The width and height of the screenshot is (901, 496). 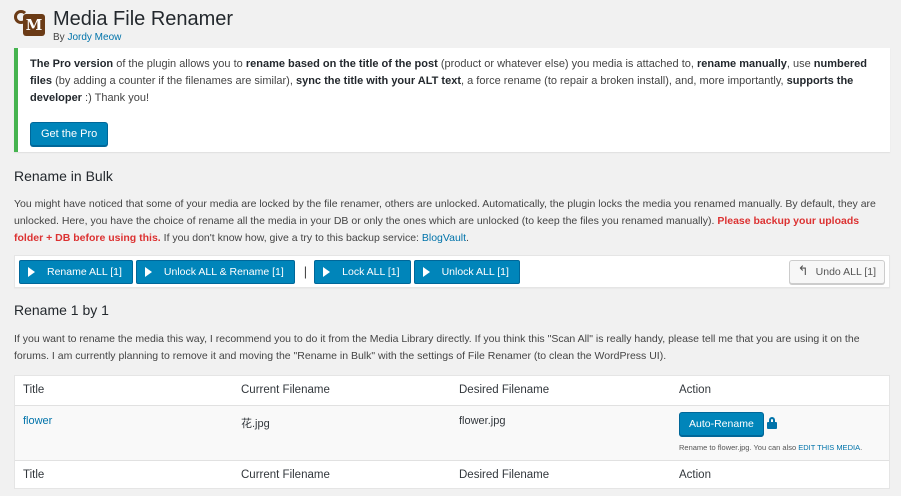 I want to click on undo-all-button: ↰ Undo ALL [1], so click(x=836, y=271).